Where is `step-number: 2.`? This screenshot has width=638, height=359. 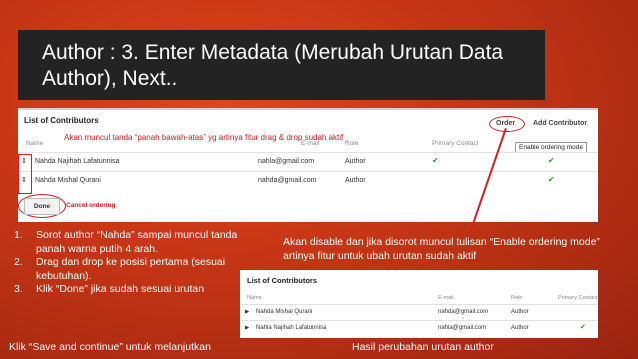 step-number: 2. is located at coordinates (18, 262).